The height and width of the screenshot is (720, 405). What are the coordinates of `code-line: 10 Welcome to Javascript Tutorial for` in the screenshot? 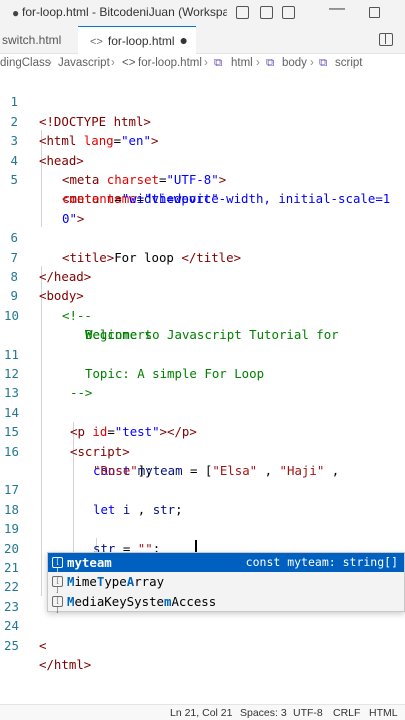 It's located at (171, 325).